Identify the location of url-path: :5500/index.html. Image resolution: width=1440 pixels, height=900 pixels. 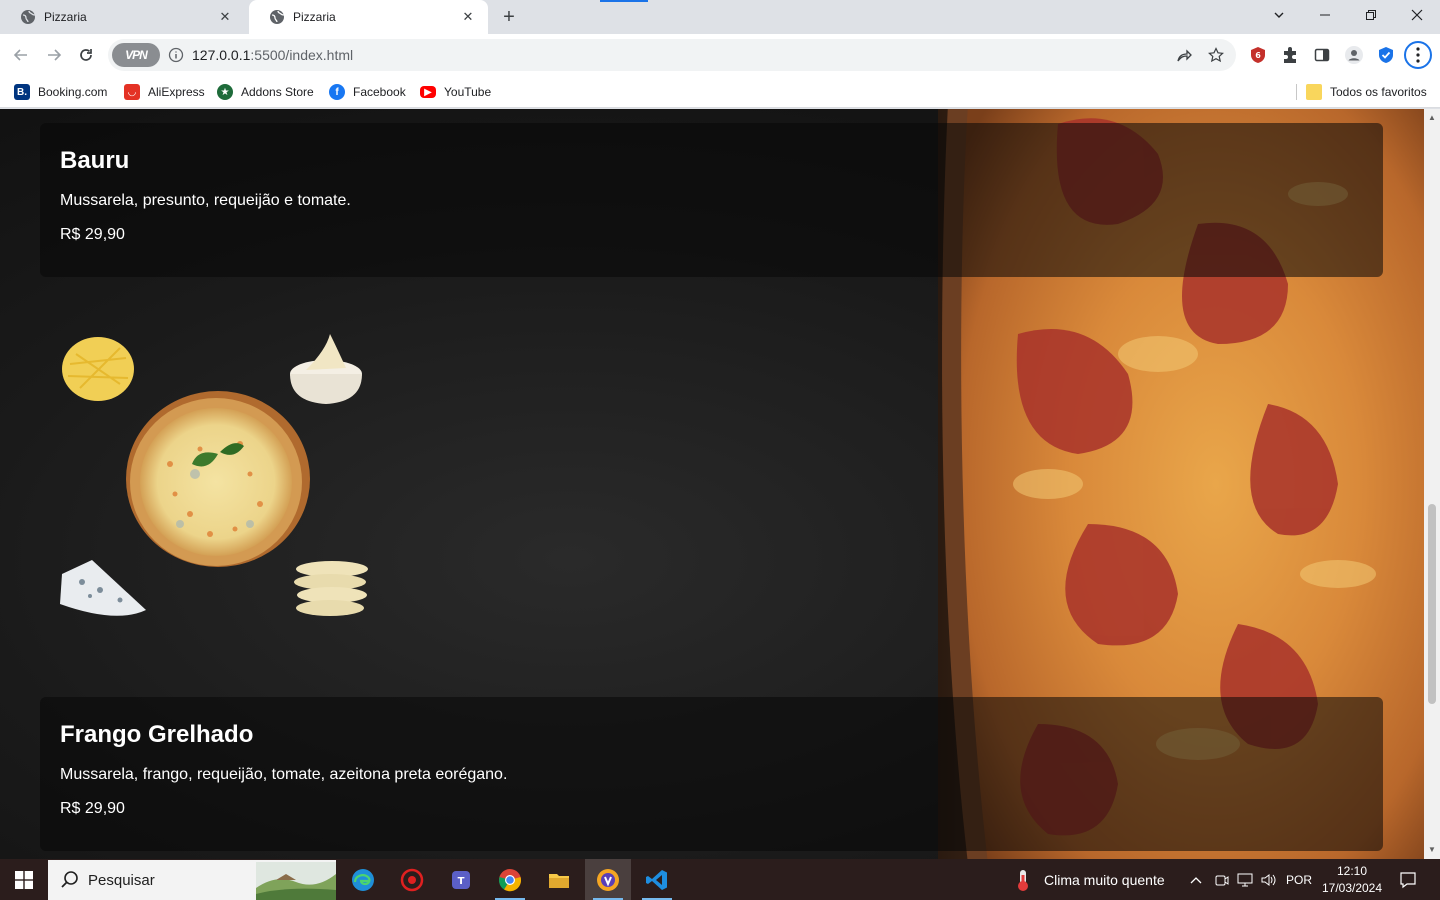
(302, 55).